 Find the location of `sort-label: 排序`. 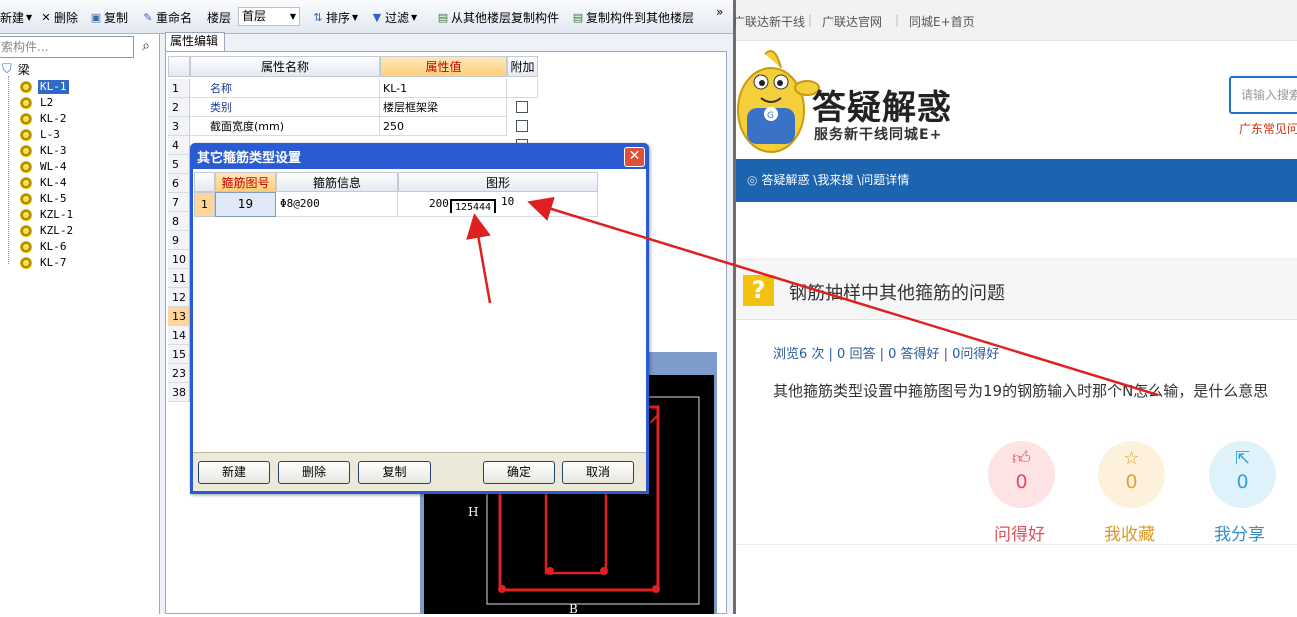

sort-label: 排序 is located at coordinates (338, 18).